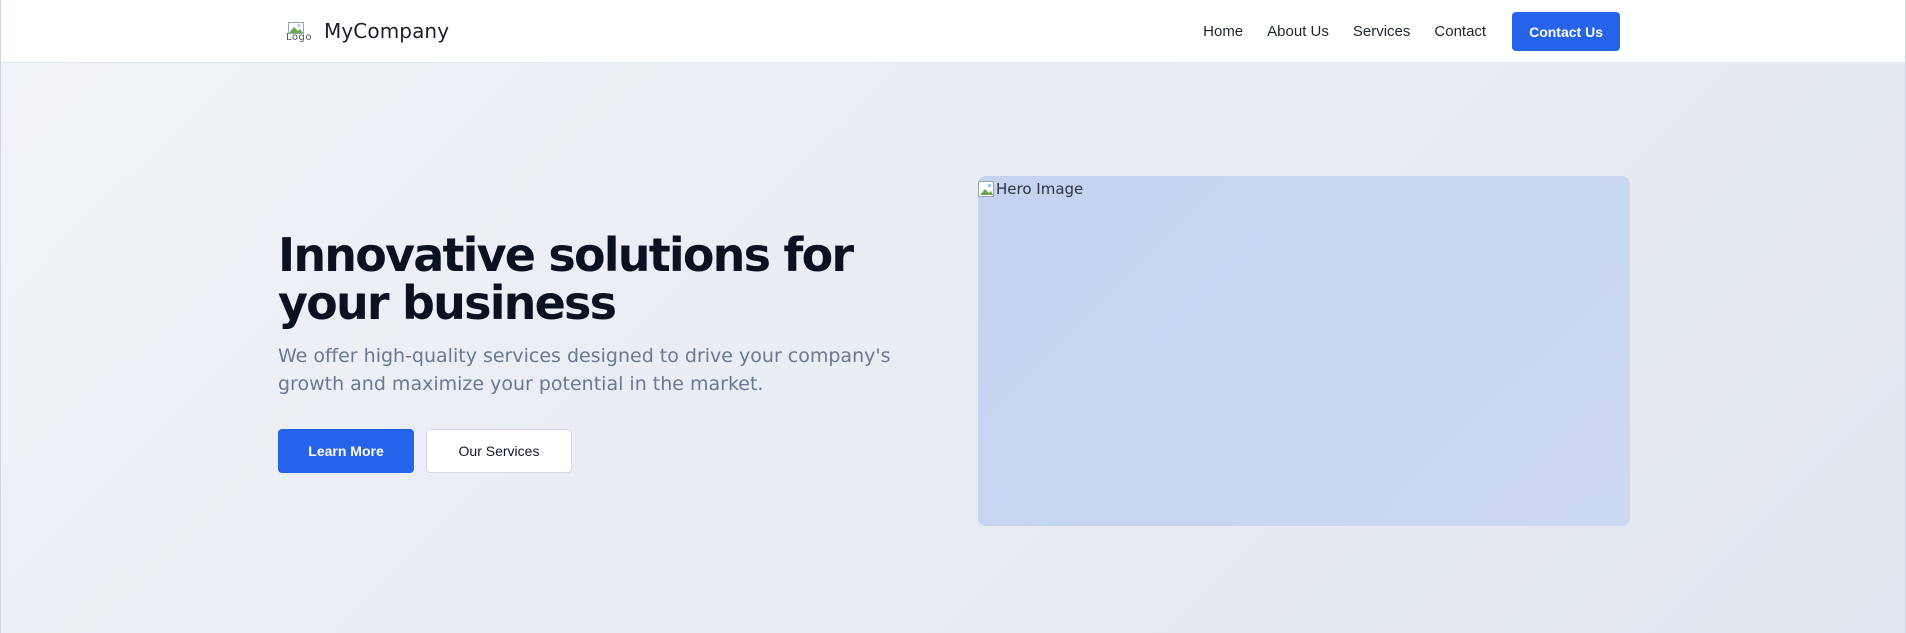 The image size is (1906, 633). I want to click on brand-link: Logo MyCompany, so click(366, 31).